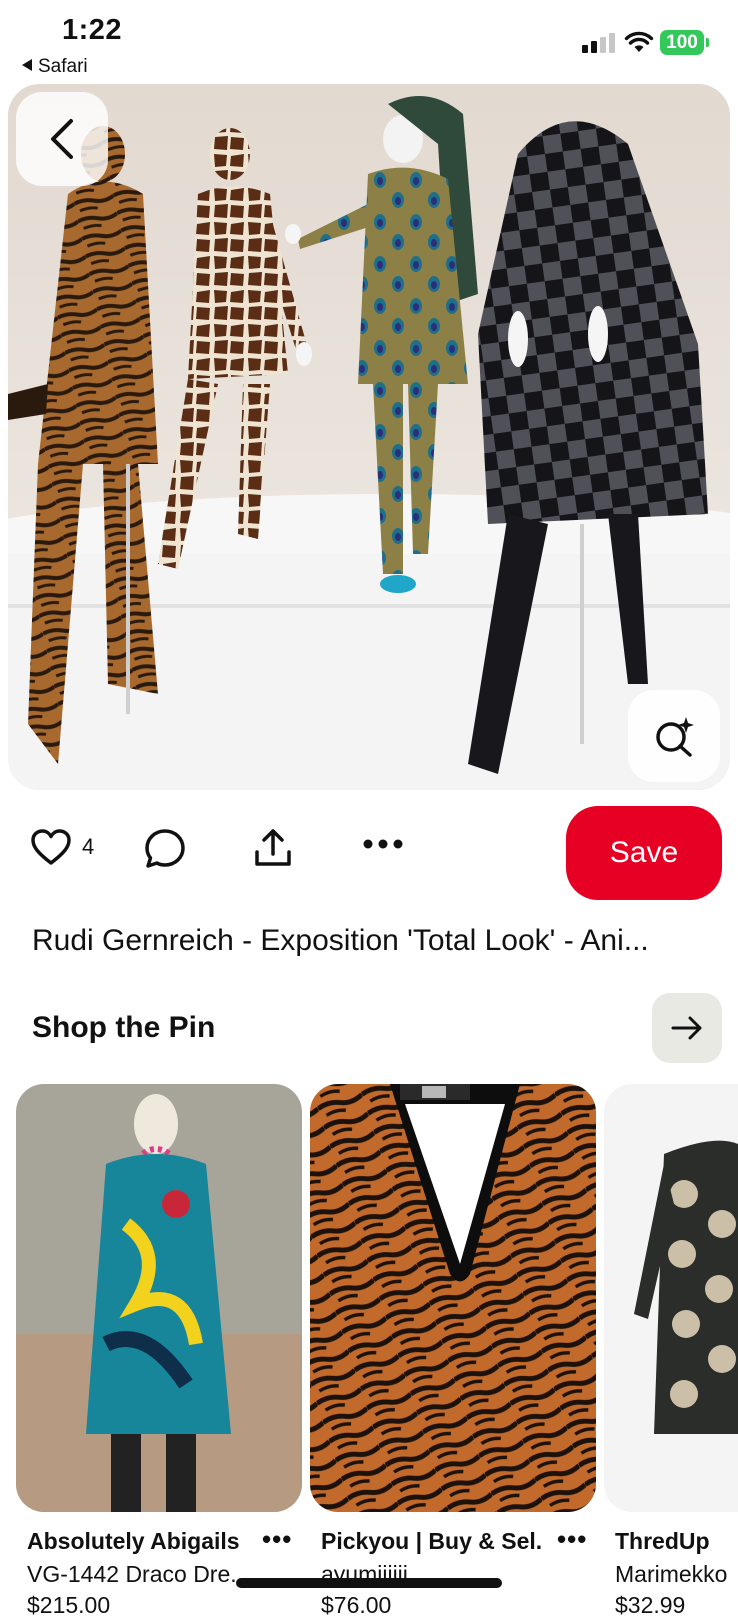 Image resolution: width=738 pixels, height=1619 pixels. Describe the element at coordinates (599, 43) in the screenshot. I see `cellular-signal-icon` at that location.